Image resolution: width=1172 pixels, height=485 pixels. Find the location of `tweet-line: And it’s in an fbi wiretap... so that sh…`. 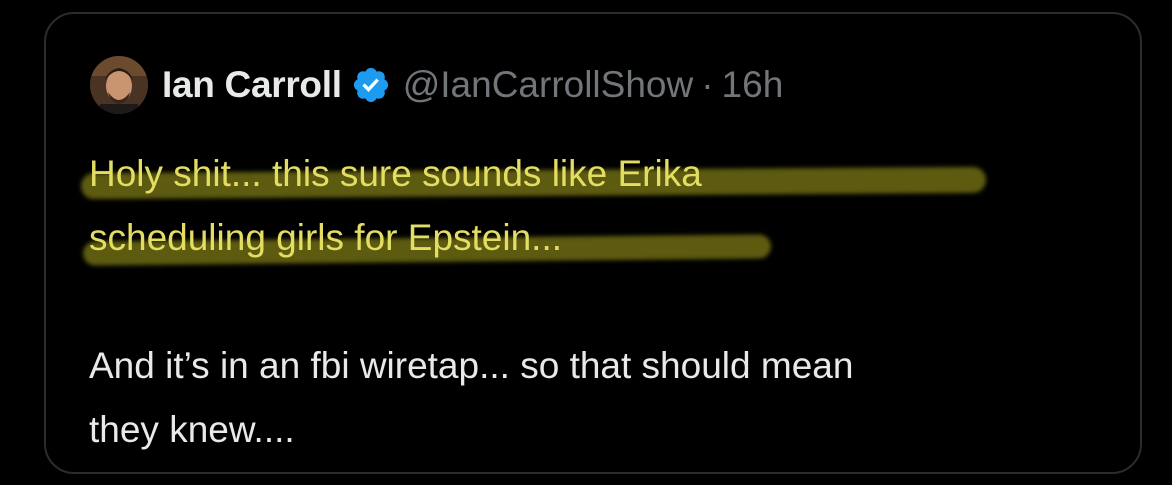

tweet-line: And it’s in an fbi wiretap... so that sh… is located at coordinates (609, 366).